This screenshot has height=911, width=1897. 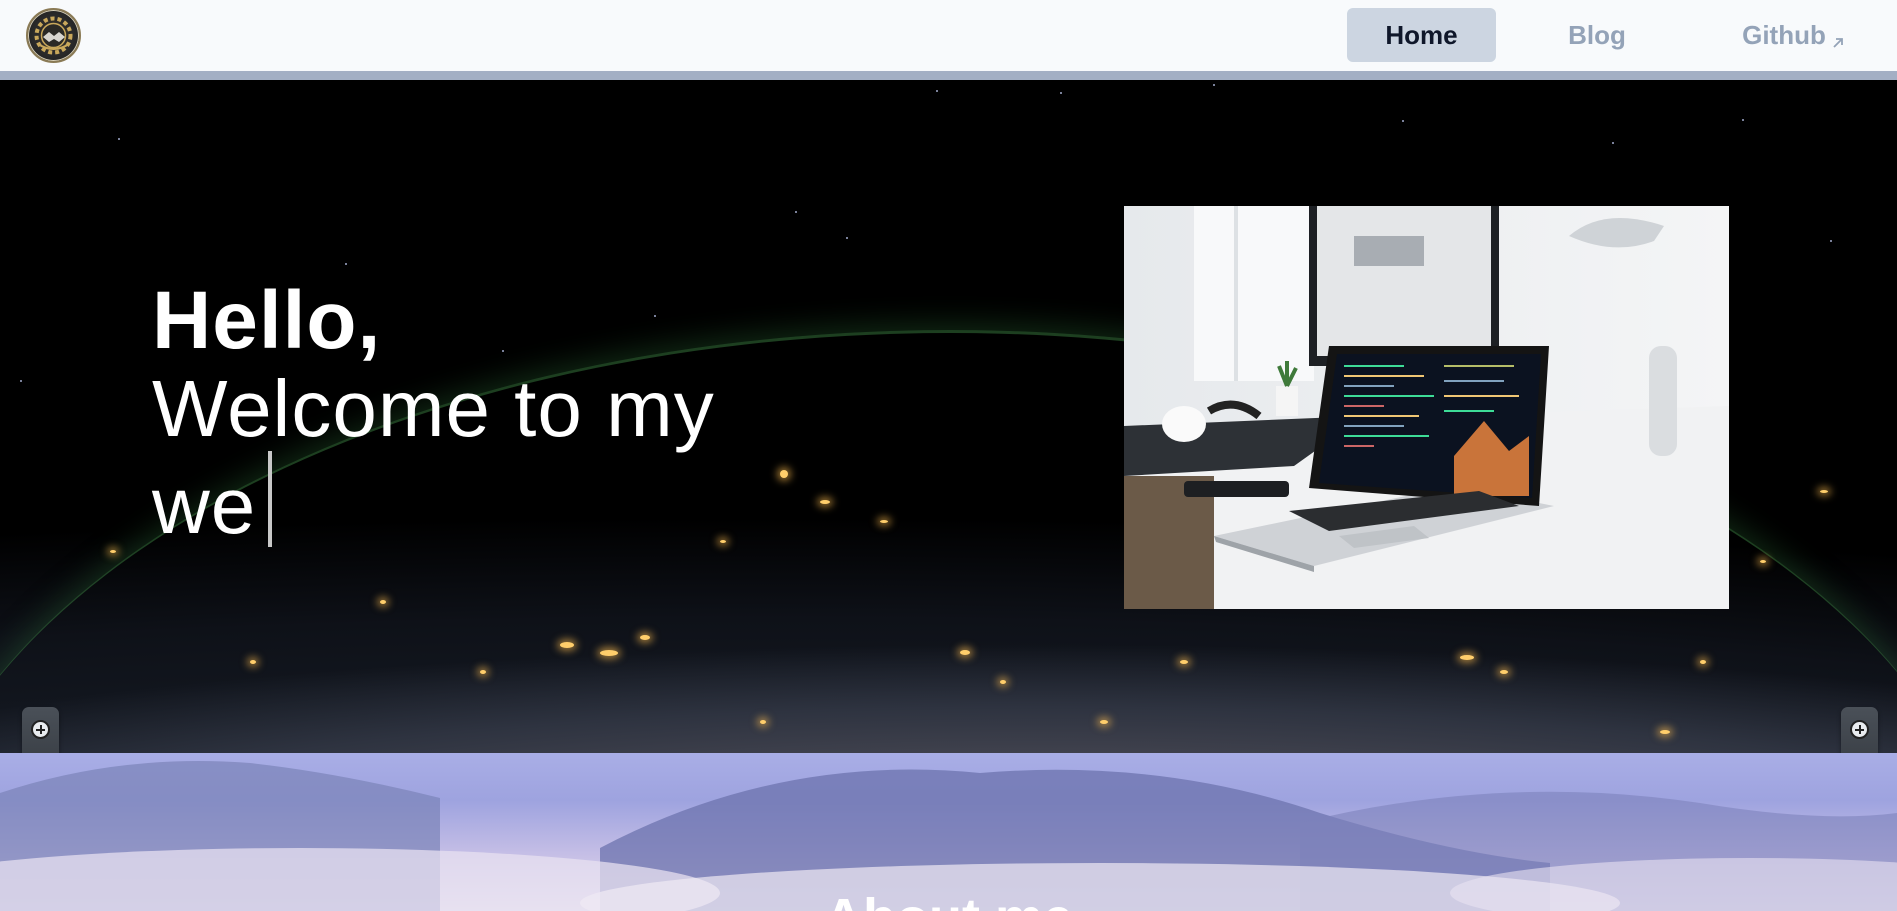 I want to click on hero-laptop-image, so click(x=1426, y=407).